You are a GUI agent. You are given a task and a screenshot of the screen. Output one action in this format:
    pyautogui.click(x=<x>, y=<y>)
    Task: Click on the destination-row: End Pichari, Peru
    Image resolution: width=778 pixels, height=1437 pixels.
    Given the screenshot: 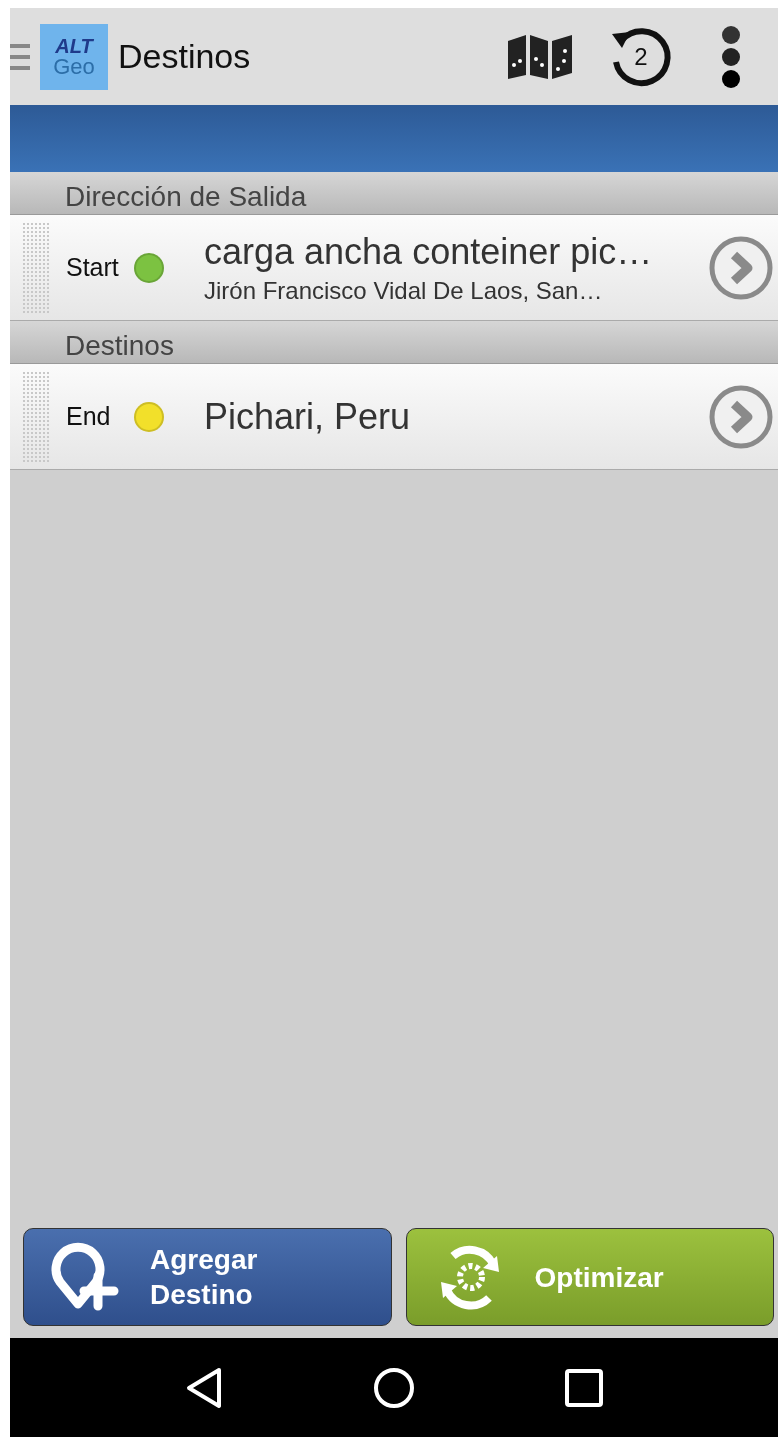 What is the action you would take?
    pyautogui.click(x=394, y=417)
    